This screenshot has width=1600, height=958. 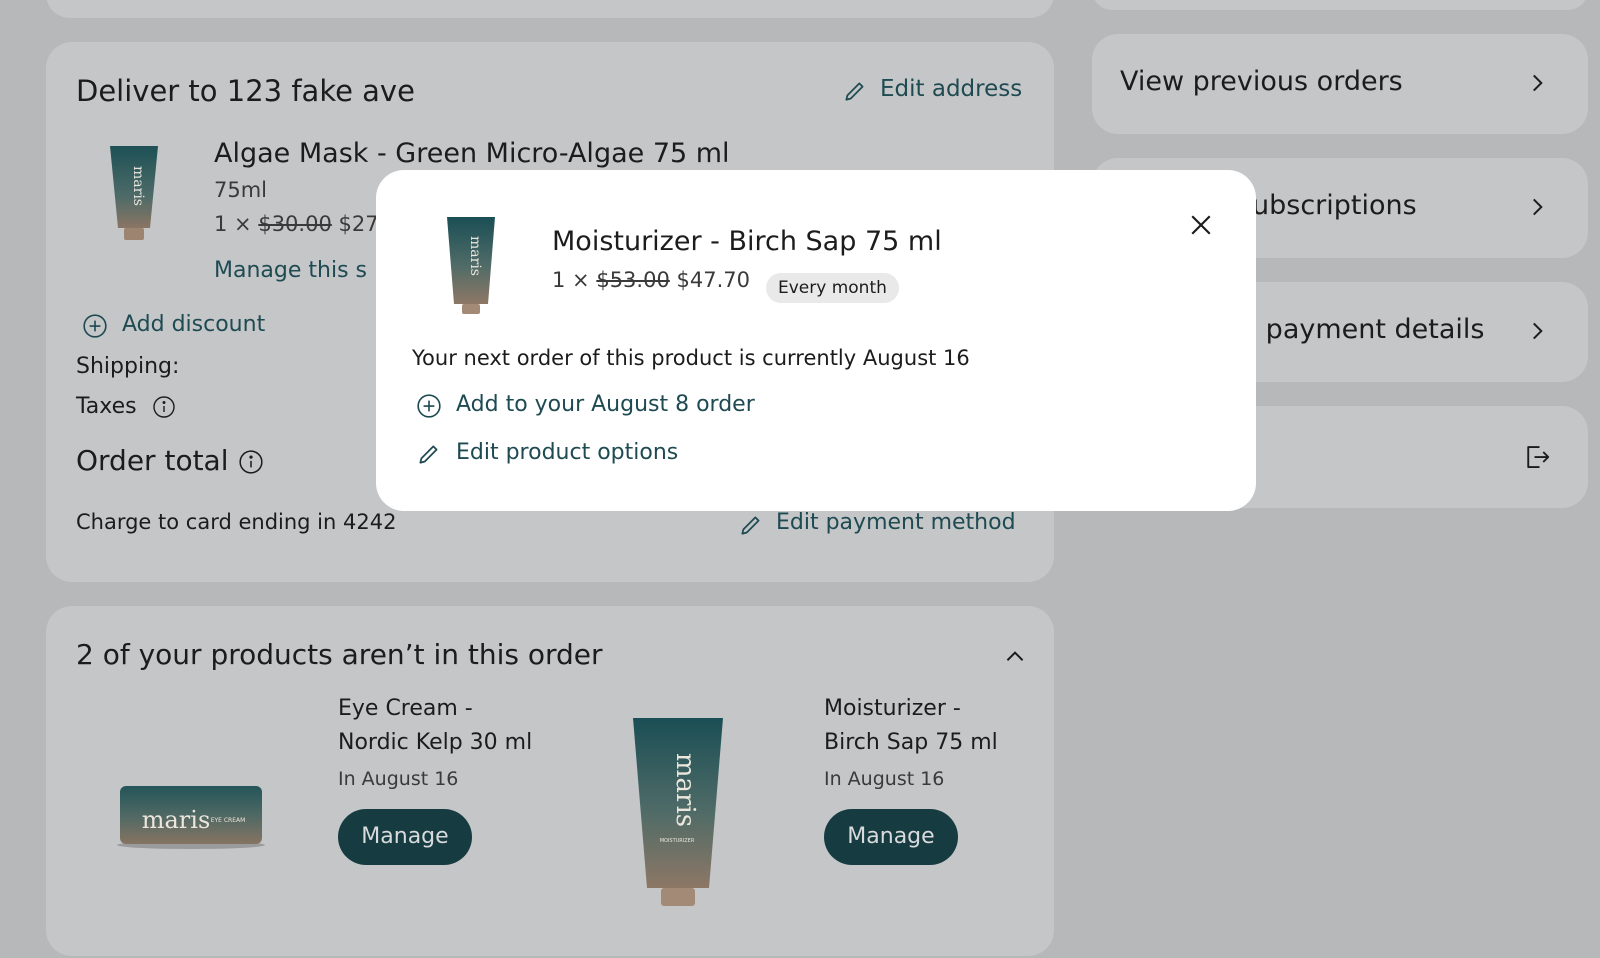 I want to click on top-card-left-partial, so click(x=550, y=9).